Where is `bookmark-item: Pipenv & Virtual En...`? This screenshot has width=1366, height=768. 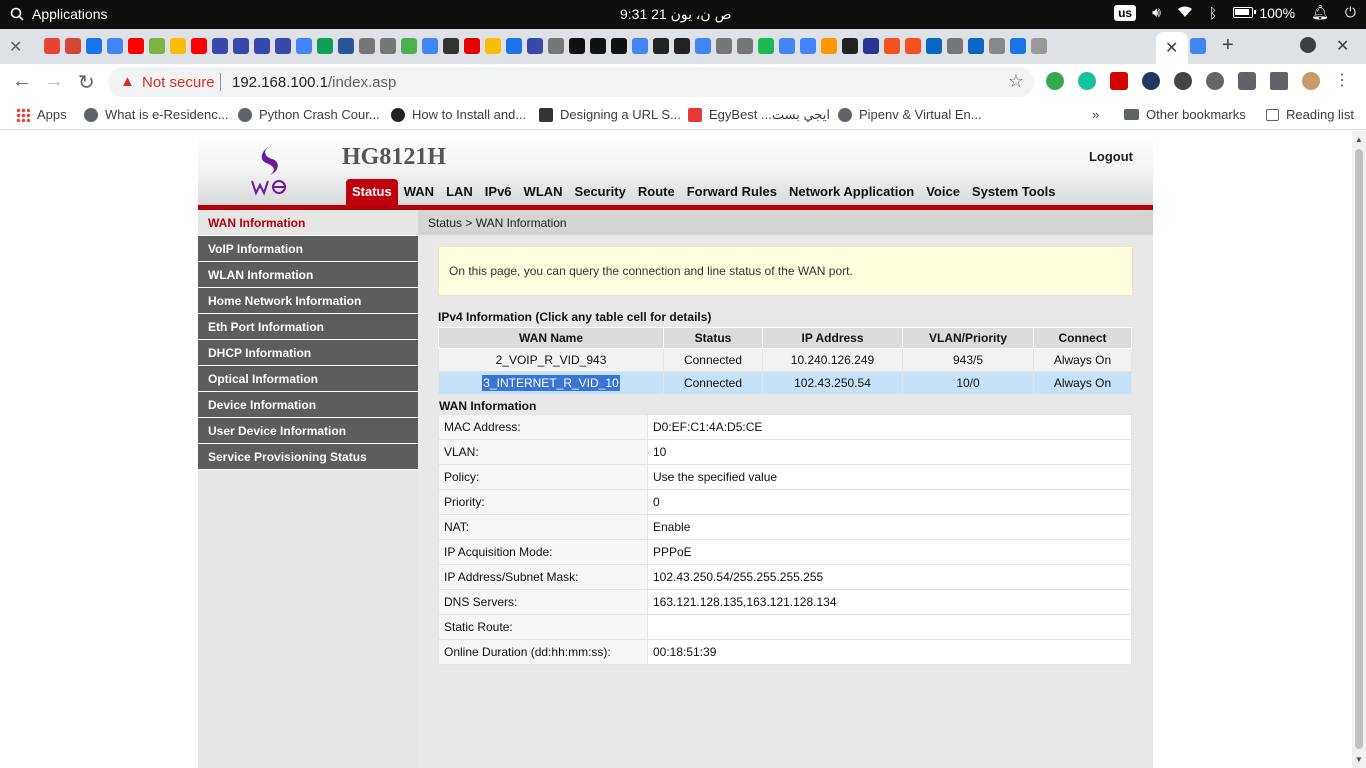
bookmark-item: Pipenv & Virtual En... is located at coordinates (910, 114).